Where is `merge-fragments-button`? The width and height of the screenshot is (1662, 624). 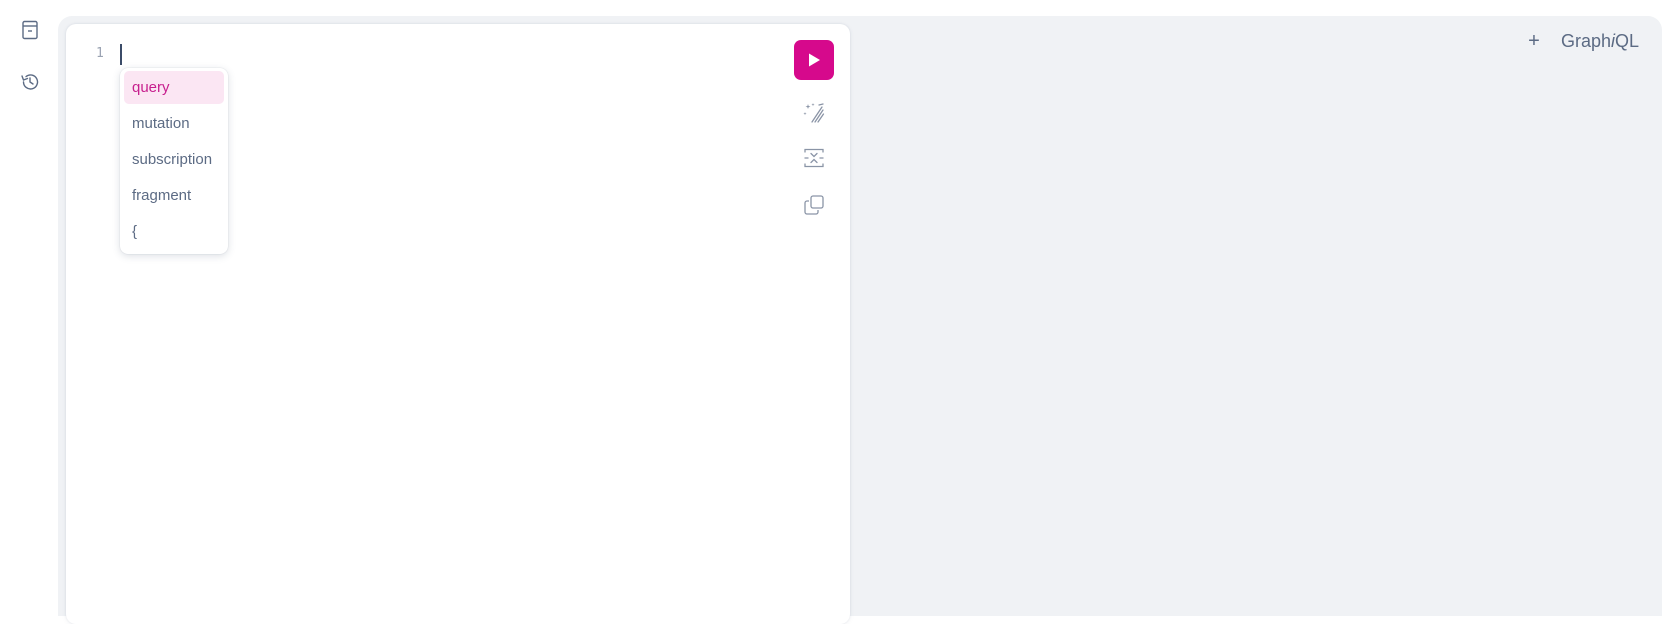 merge-fragments-button is located at coordinates (814, 158).